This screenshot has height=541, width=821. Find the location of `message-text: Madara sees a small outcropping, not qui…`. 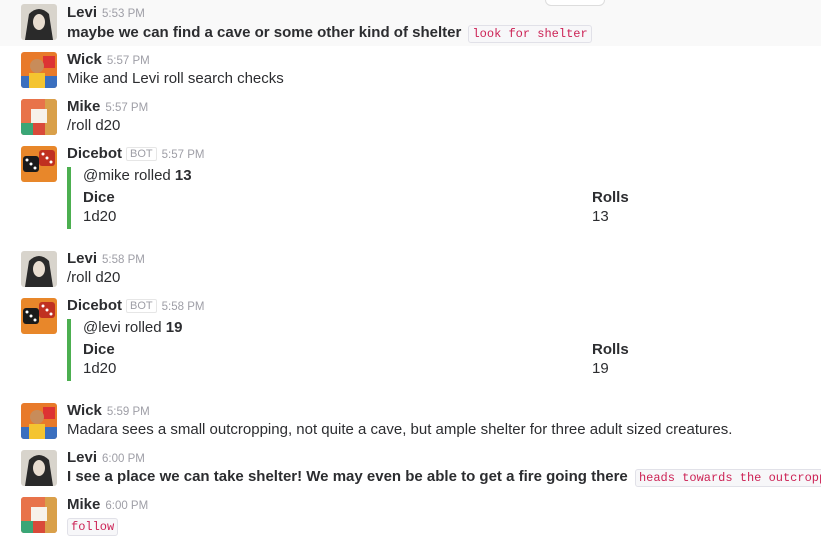

message-text: Madara sees a small outcropping, not qui… is located at coordinates (400, 429).